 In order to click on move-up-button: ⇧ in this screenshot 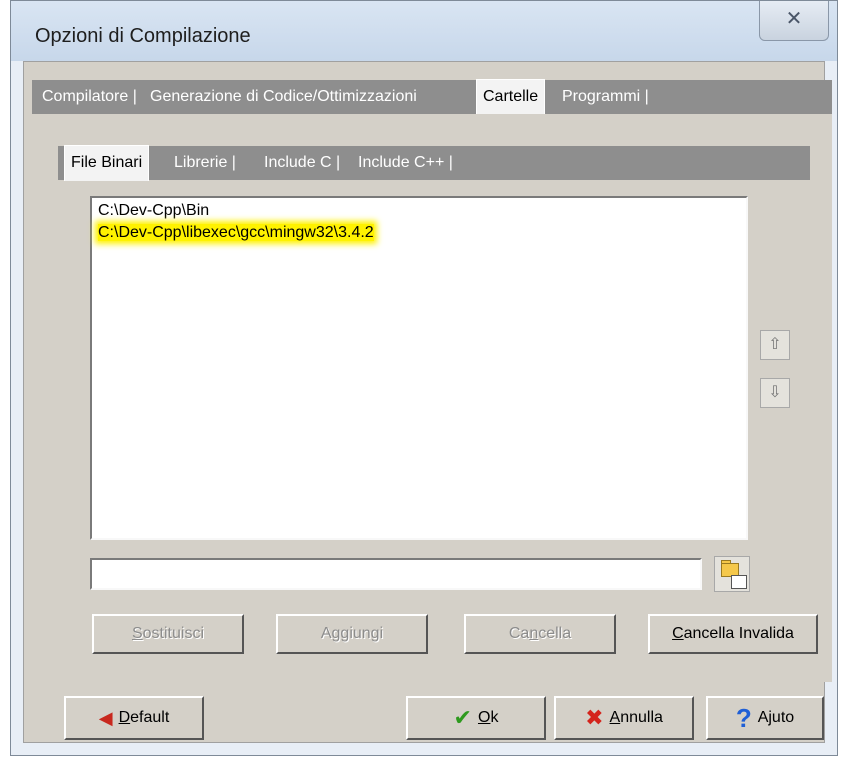, I will do `click(775, 345)`.